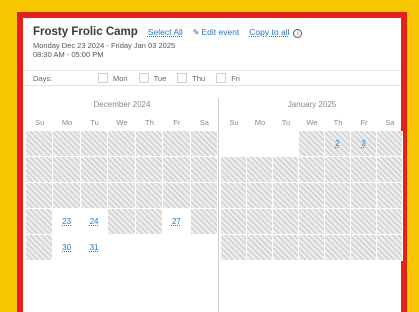 The width and height of the screenshot is (419, 312). I want to click on copy-to-all-label: Copy to all, so click(269, 32).